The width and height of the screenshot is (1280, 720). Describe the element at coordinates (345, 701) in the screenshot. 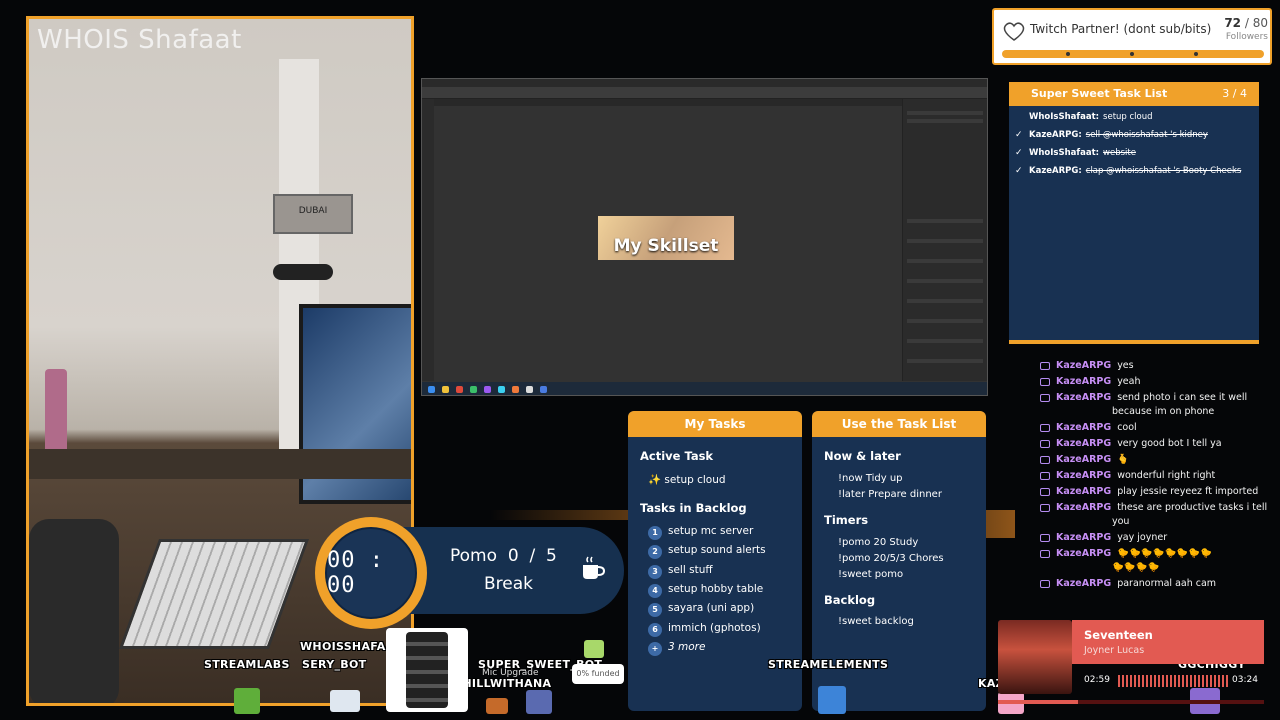

I see `sprite-sery-bot` at that location.